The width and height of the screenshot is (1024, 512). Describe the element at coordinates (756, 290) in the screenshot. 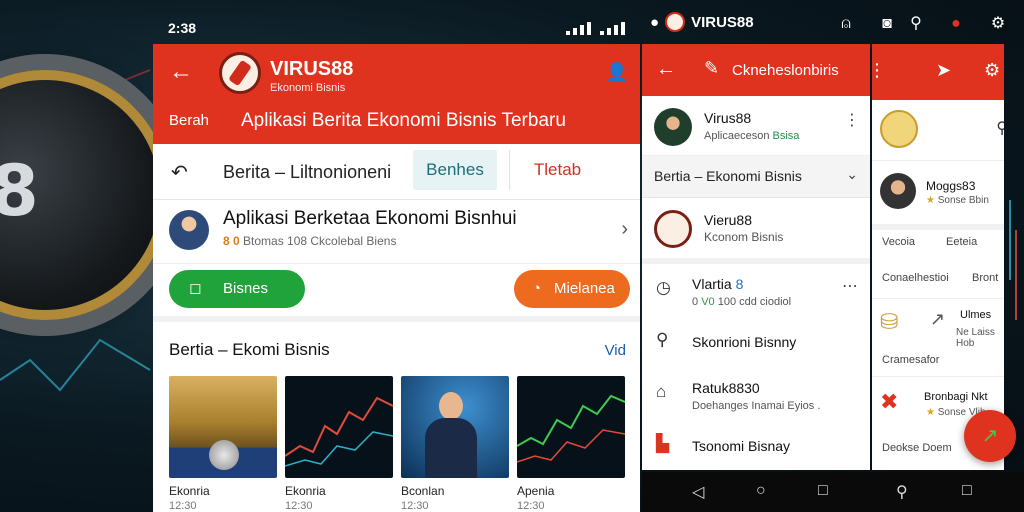

I see `list-item: ◷ Vlartia 8 0 V0 100 cdd ciodiol ⋯` at that location.